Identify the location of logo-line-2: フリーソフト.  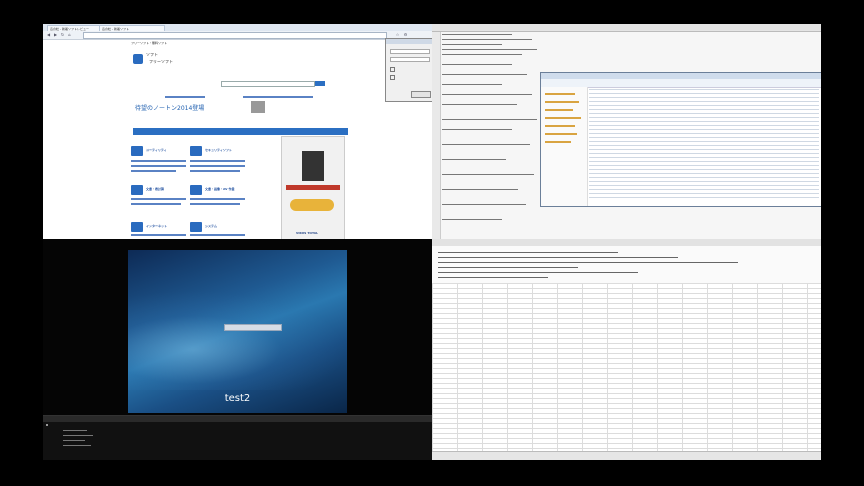
(161, 61).